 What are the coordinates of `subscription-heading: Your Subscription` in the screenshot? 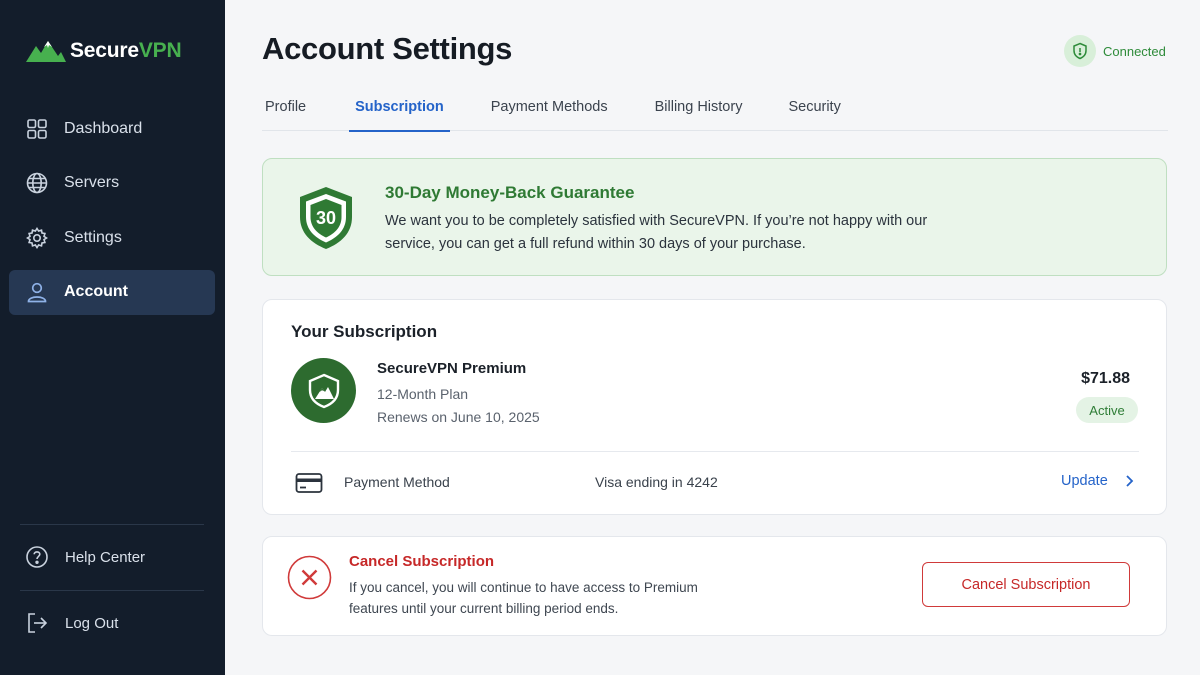 It's located at (364, 331).